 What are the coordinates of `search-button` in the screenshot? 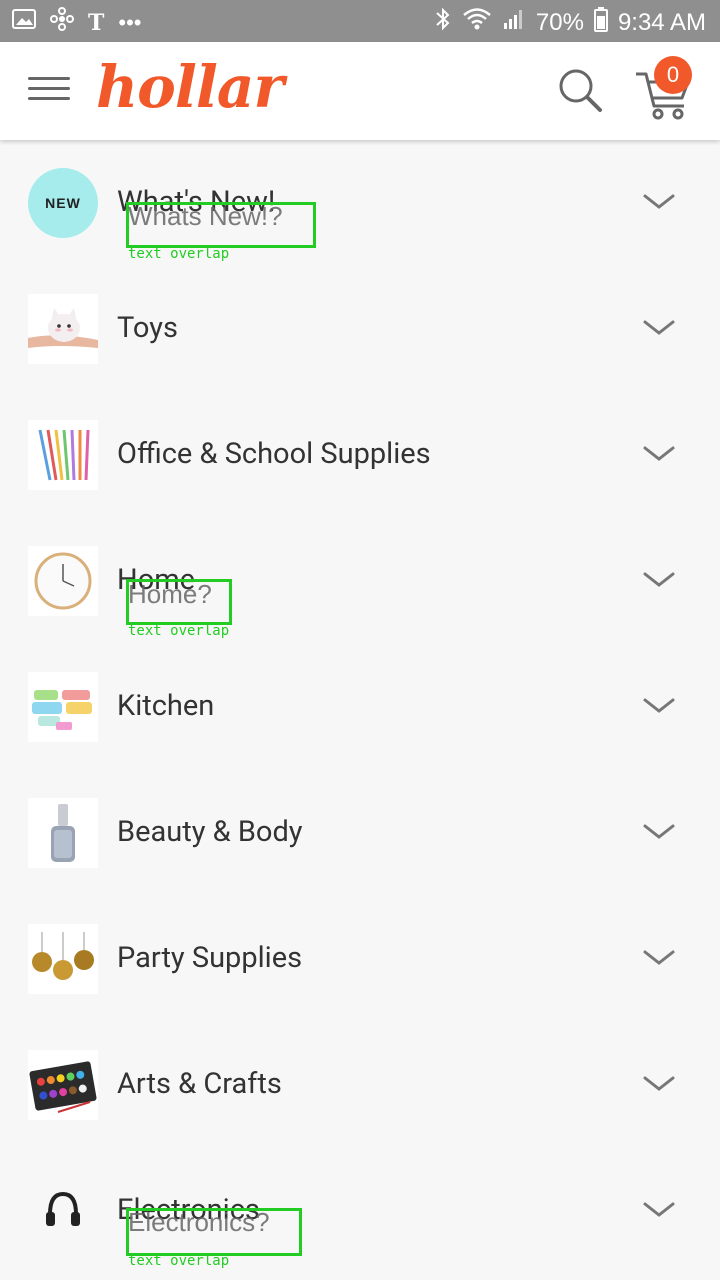 It's located at (581, 91).